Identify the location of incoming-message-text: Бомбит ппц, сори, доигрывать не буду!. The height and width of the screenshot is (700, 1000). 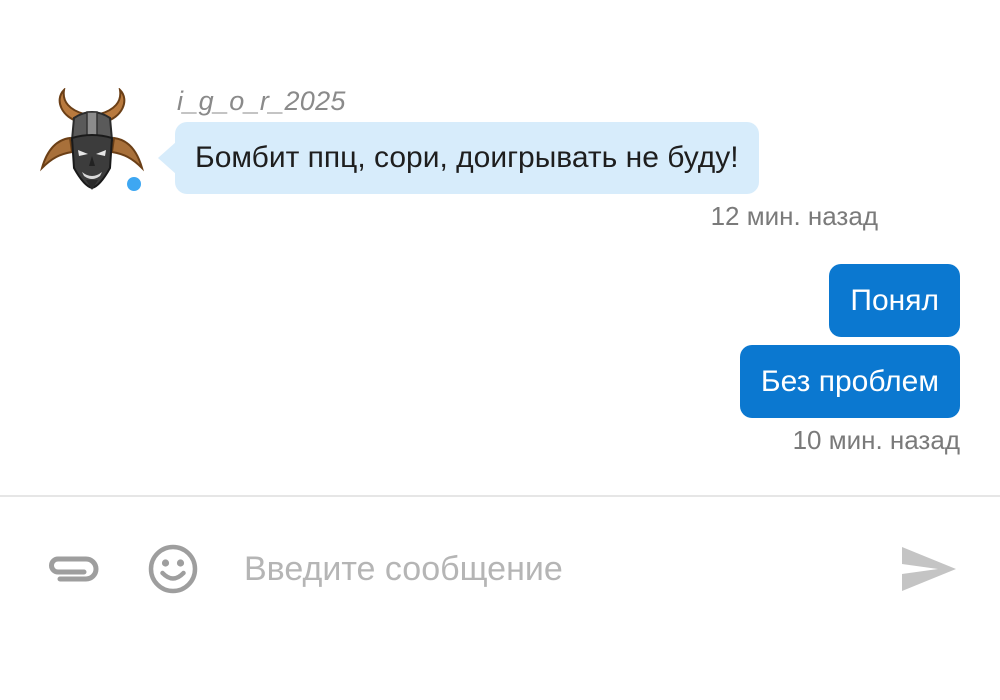
(467, 157).